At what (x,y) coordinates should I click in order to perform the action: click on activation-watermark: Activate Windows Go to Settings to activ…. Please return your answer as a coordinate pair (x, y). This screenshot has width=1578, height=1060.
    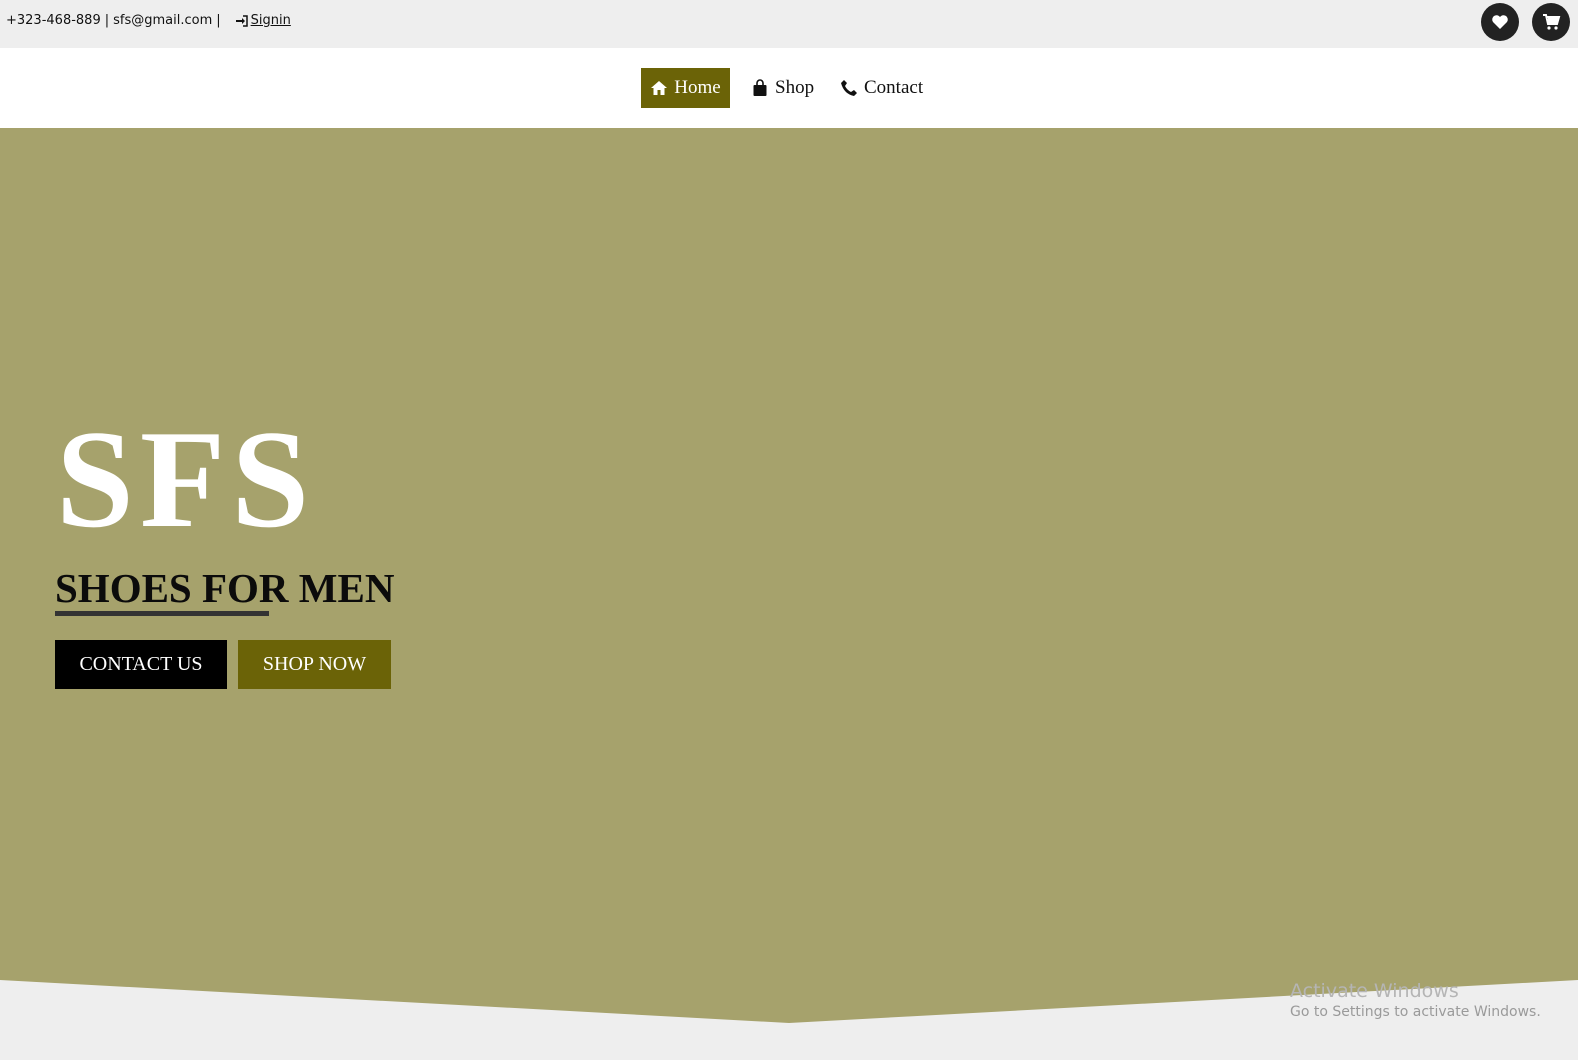
    Looking at the image, I should click on (1415, 1000).